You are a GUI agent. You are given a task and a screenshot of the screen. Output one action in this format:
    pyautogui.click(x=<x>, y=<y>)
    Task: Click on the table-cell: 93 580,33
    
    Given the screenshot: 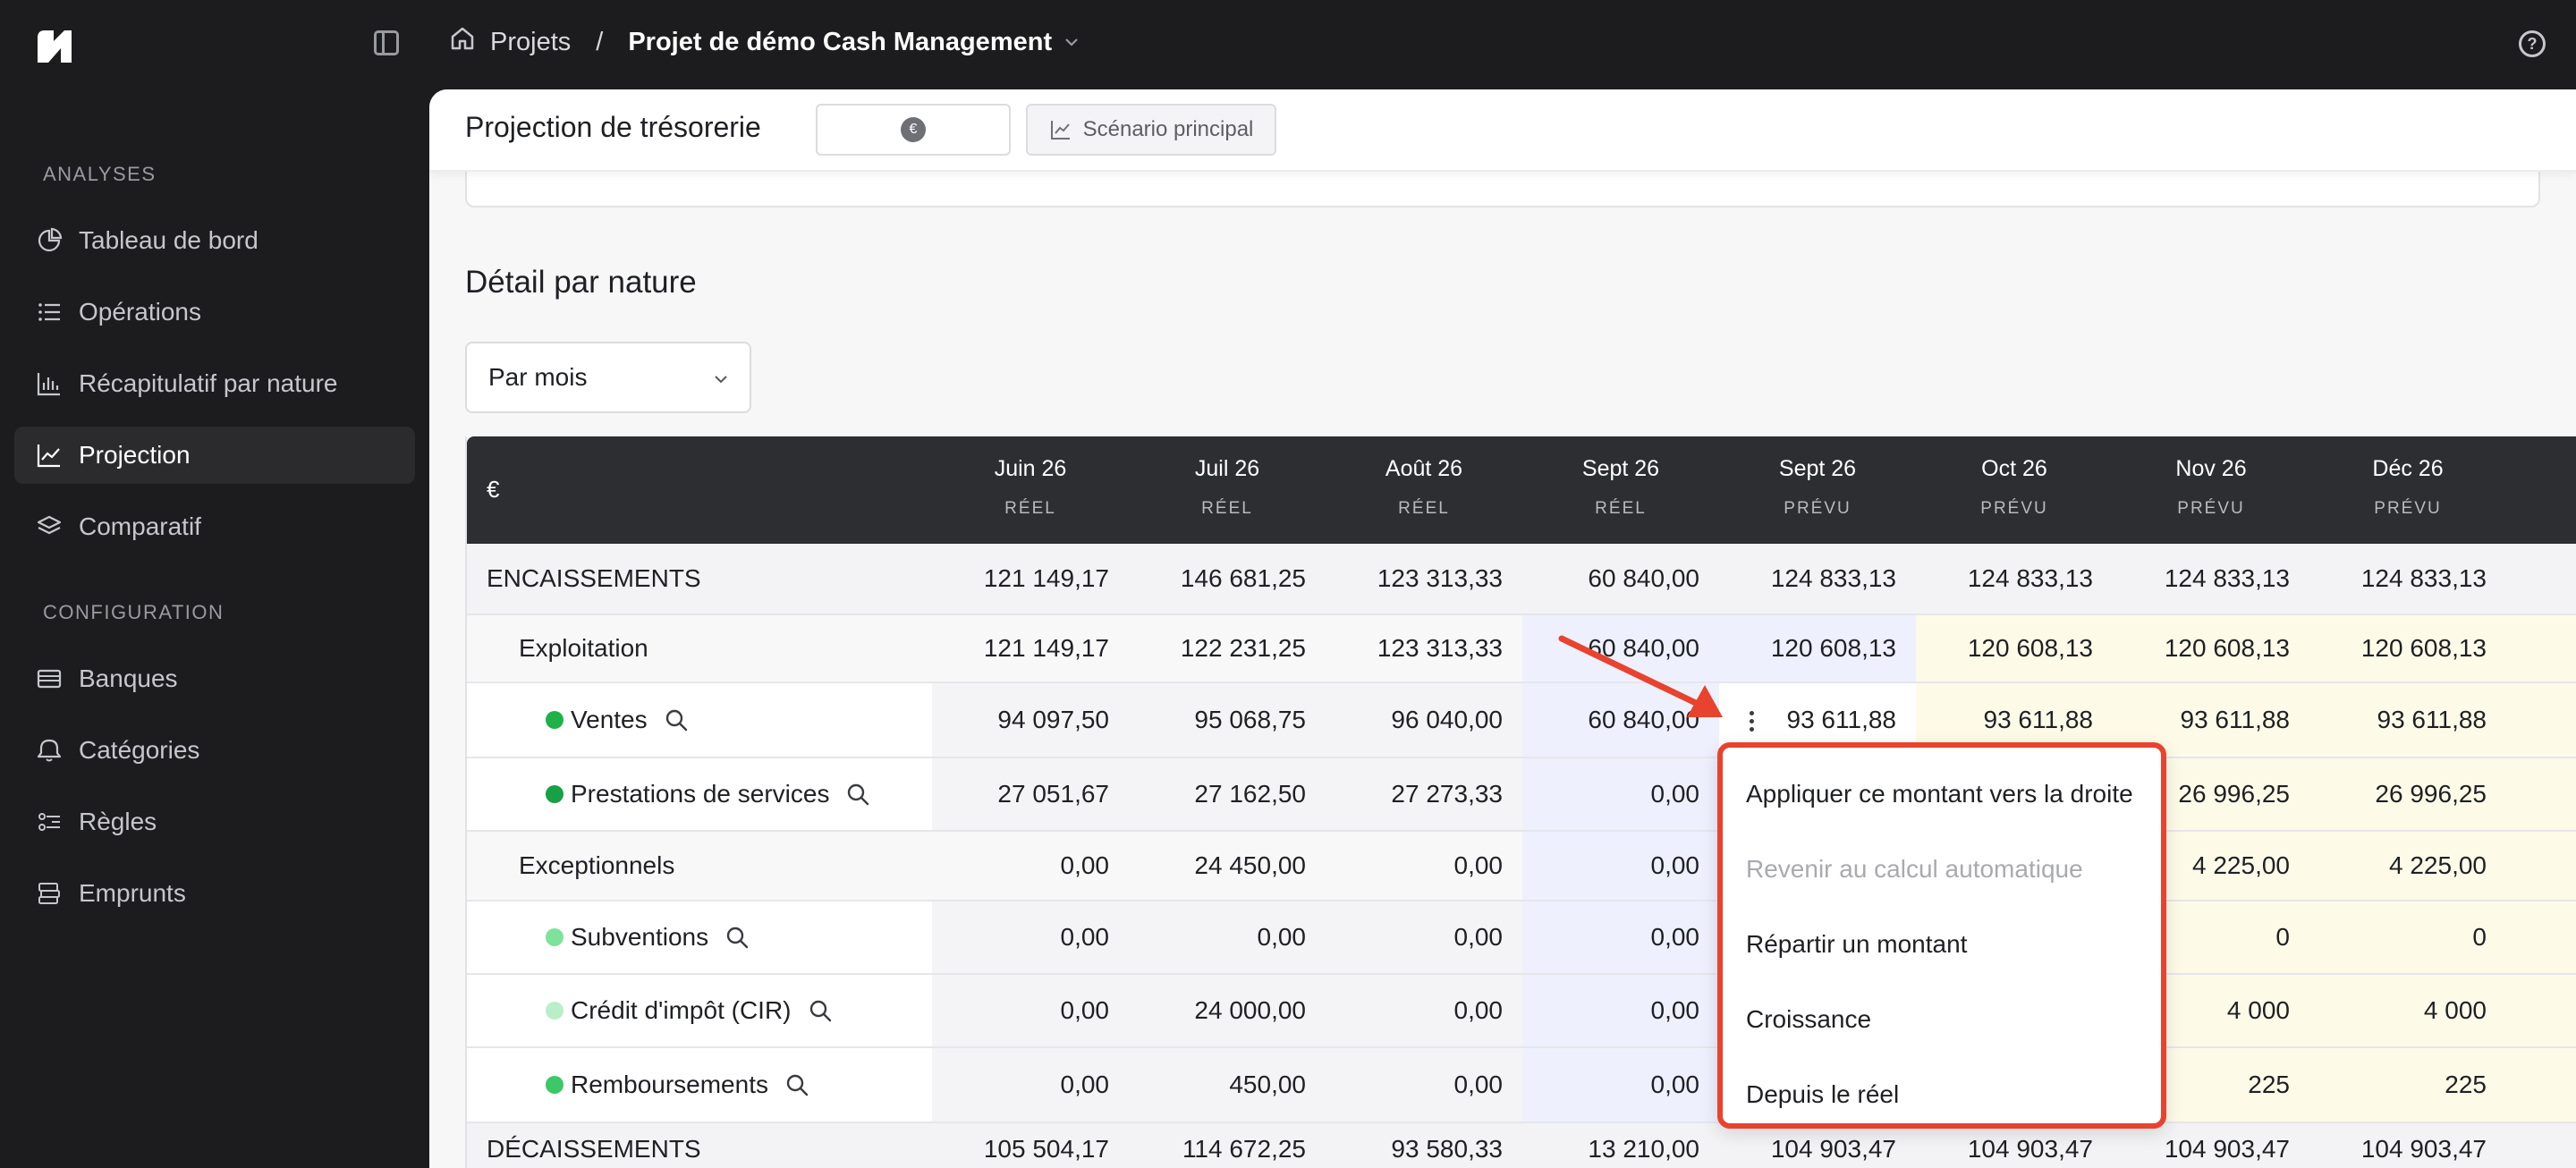 What is the action you would take?
    pyautogui.click(x=1424, y=1145)
    